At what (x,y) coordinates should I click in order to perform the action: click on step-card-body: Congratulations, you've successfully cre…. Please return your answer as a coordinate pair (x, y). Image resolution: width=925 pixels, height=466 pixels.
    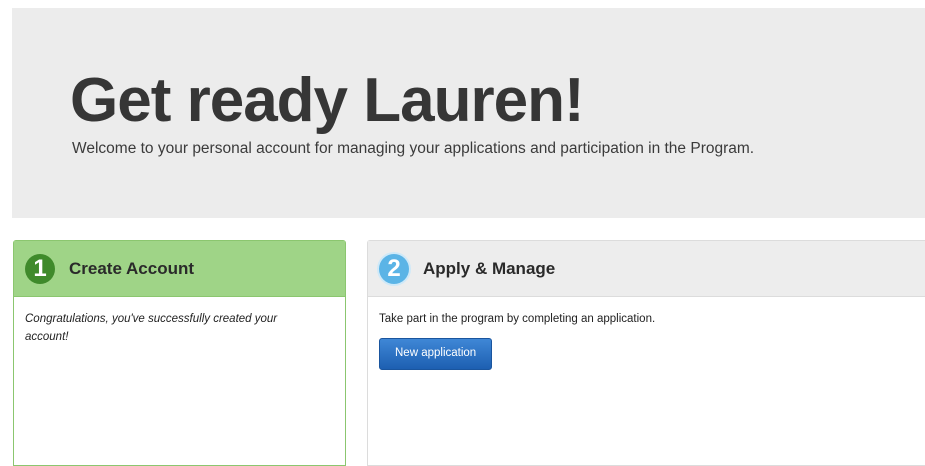
    Looking at the image, I should click on (151, 328).